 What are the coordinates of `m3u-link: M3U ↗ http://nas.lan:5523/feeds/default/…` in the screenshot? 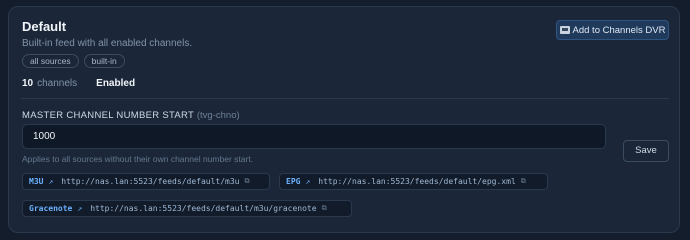 It's located at (146, 181).